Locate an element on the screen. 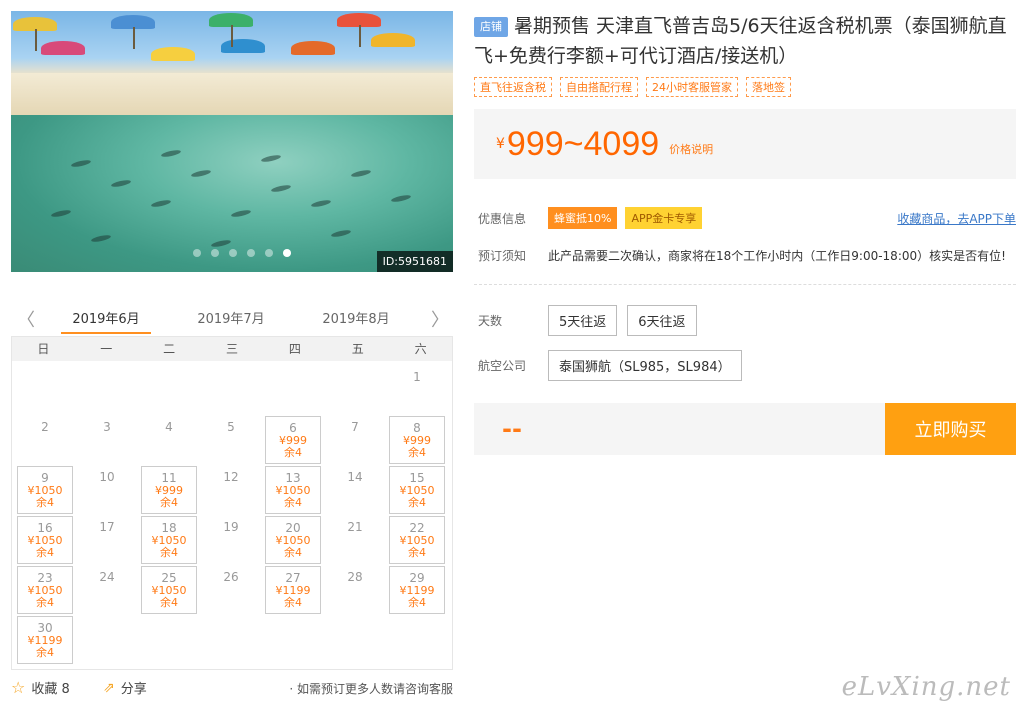 This screenshot has width=1023, height=708. day-number: 26 is located at coordinates (231, 577).